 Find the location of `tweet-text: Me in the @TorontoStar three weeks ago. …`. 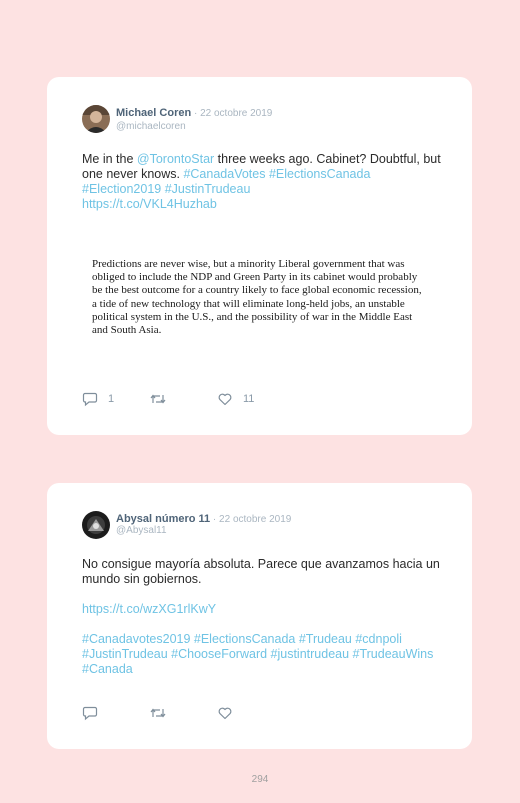

tweet-text: Me in the @TorontoStar three weeks ago. … is located at coordinates (262, 182).